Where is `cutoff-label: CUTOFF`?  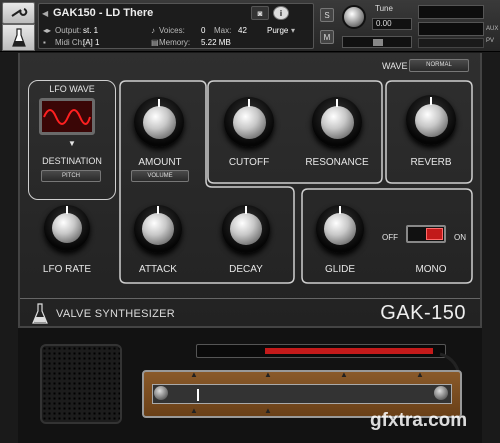 cutoff-label: CUTOFF is located at coordinates (249, 162).